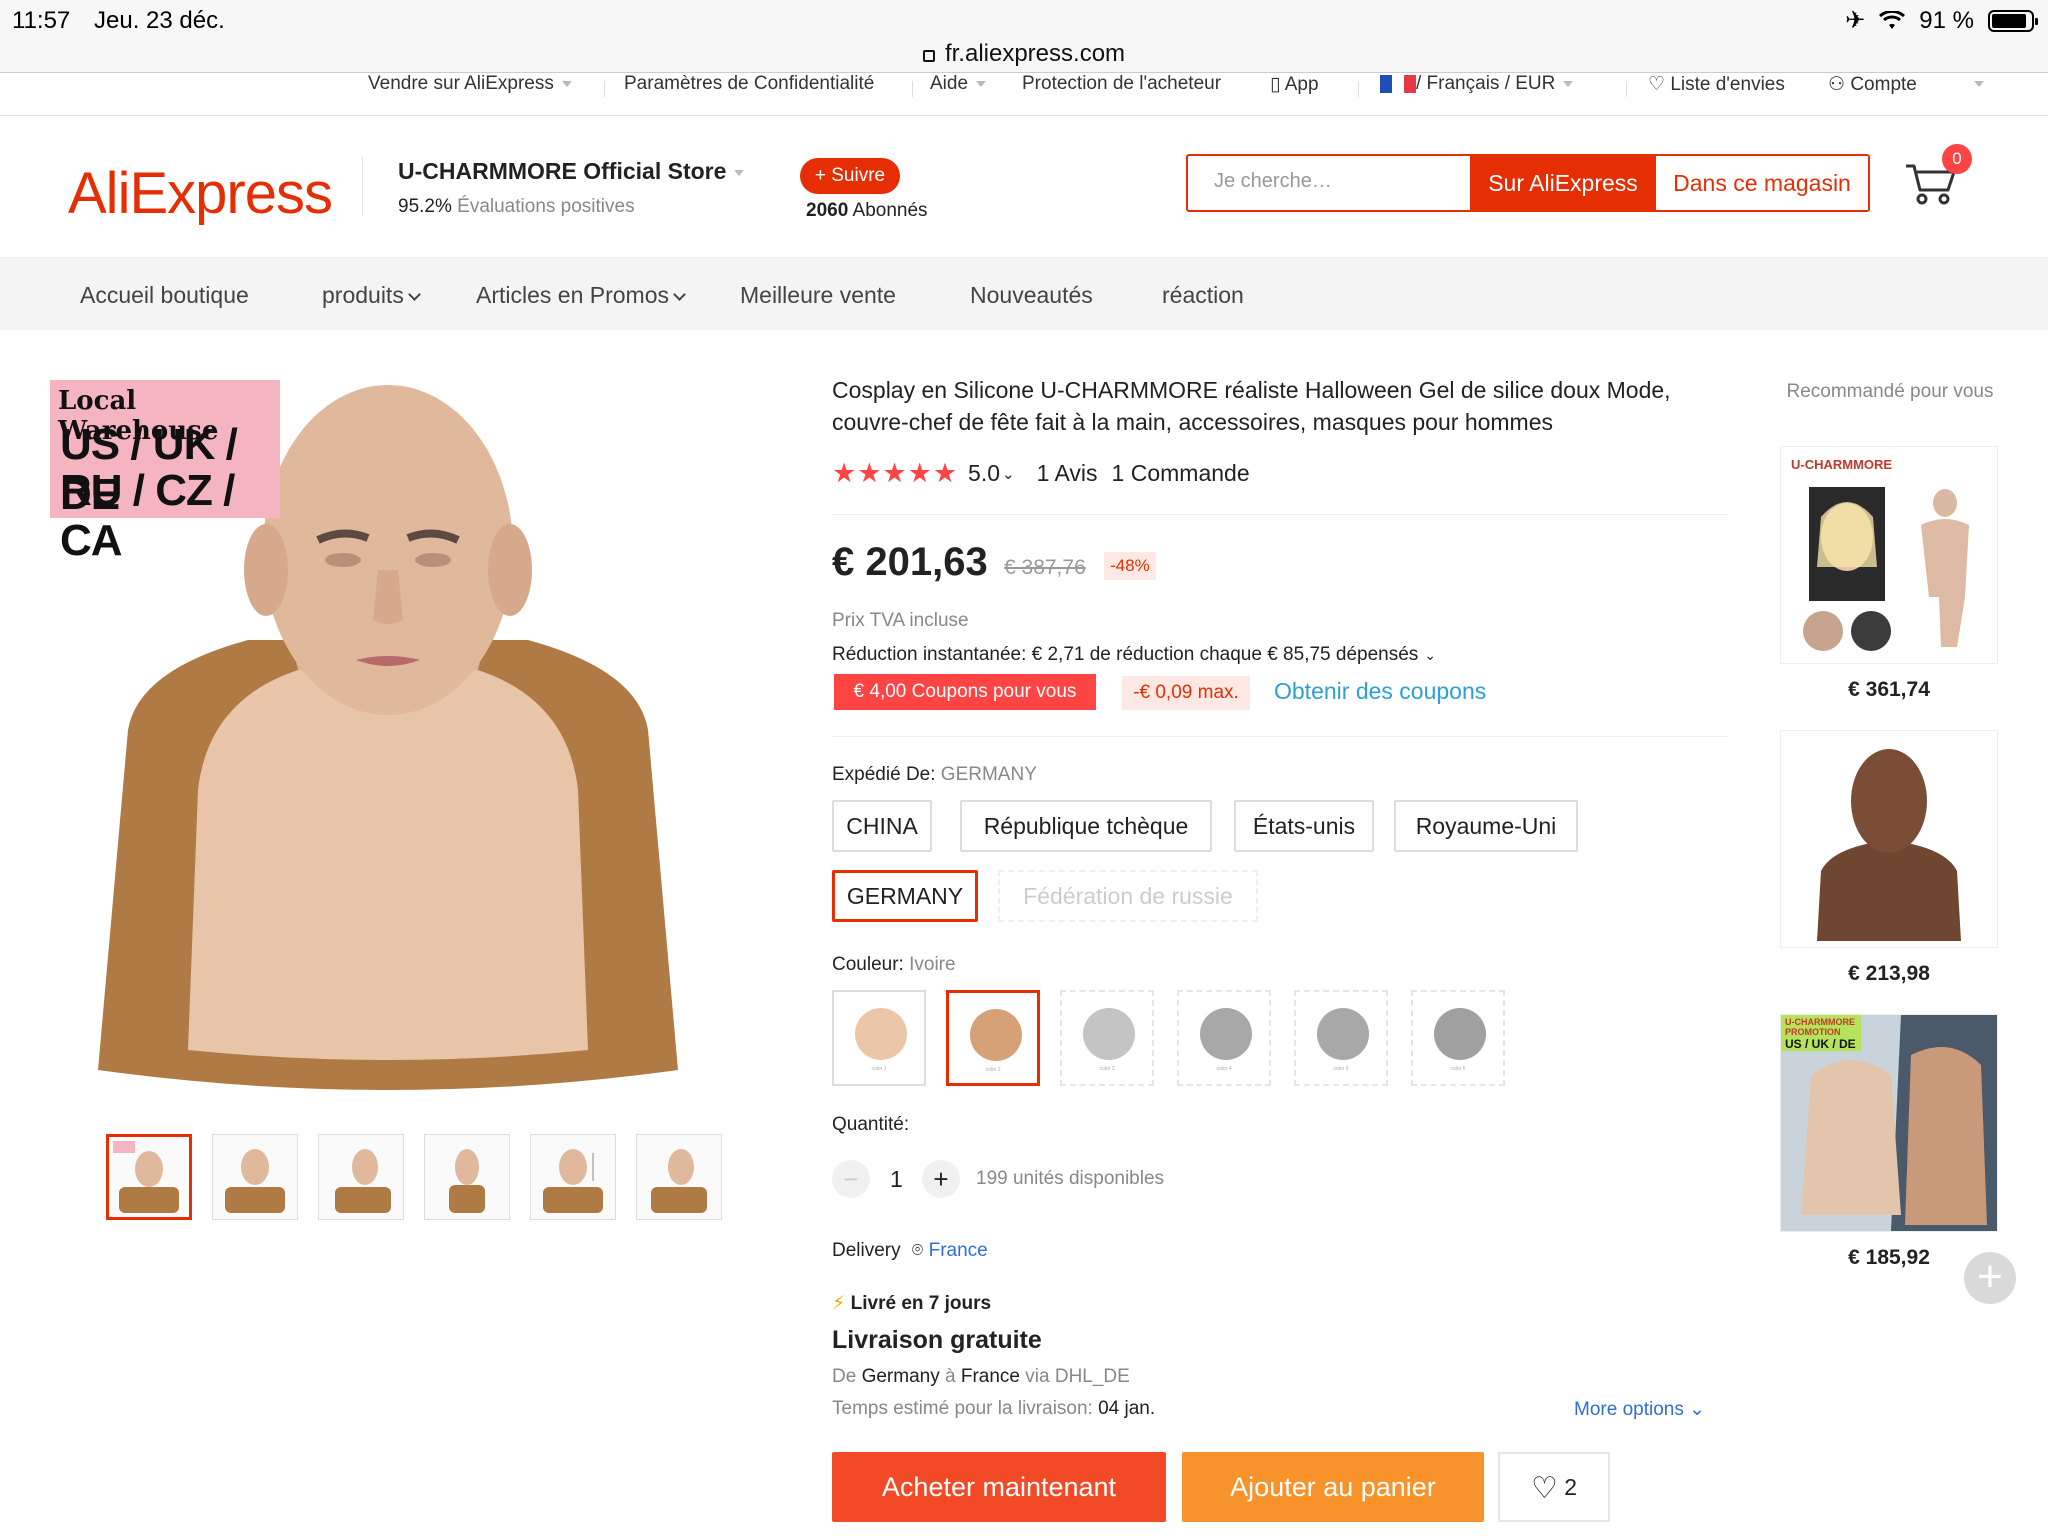 The height and width of the screenshot is (1536, 2048). What do you see at coordinates (414, 294) in the screenshot?
I see `chevron-down-icon` at bounding box center [414, 294].